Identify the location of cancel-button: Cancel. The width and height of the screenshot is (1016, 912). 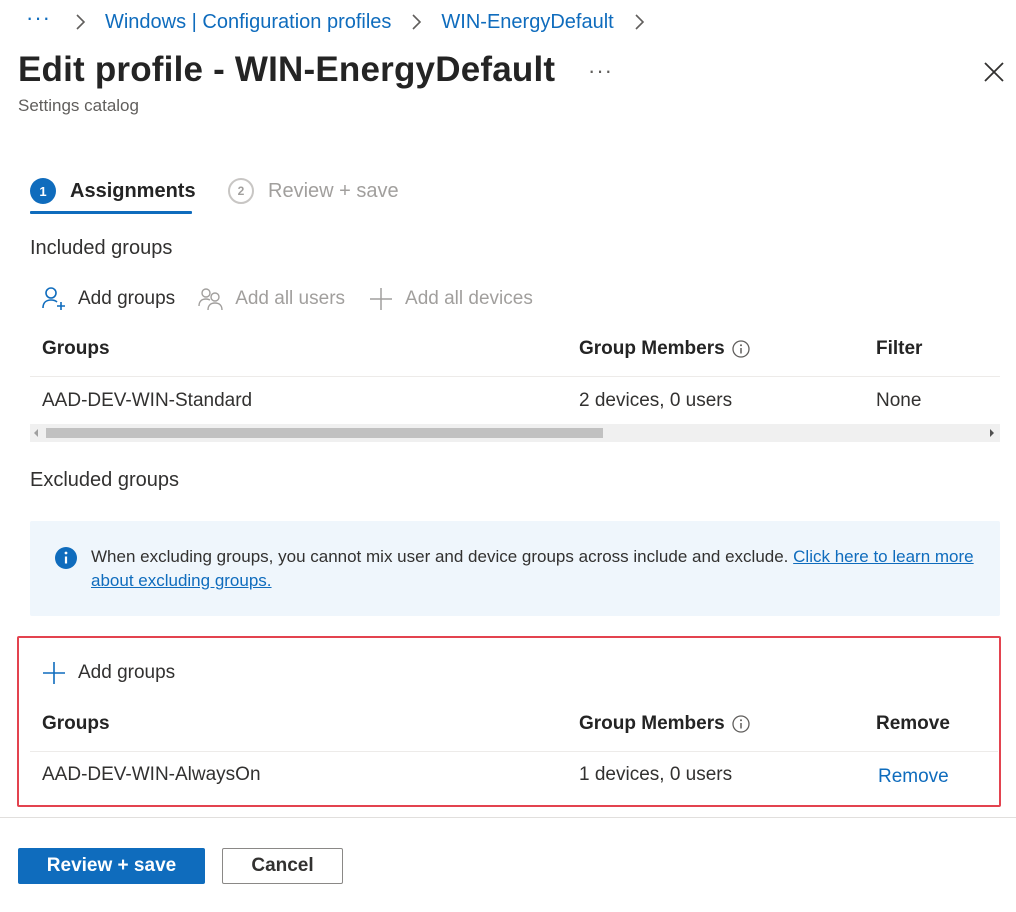
(282, 866).